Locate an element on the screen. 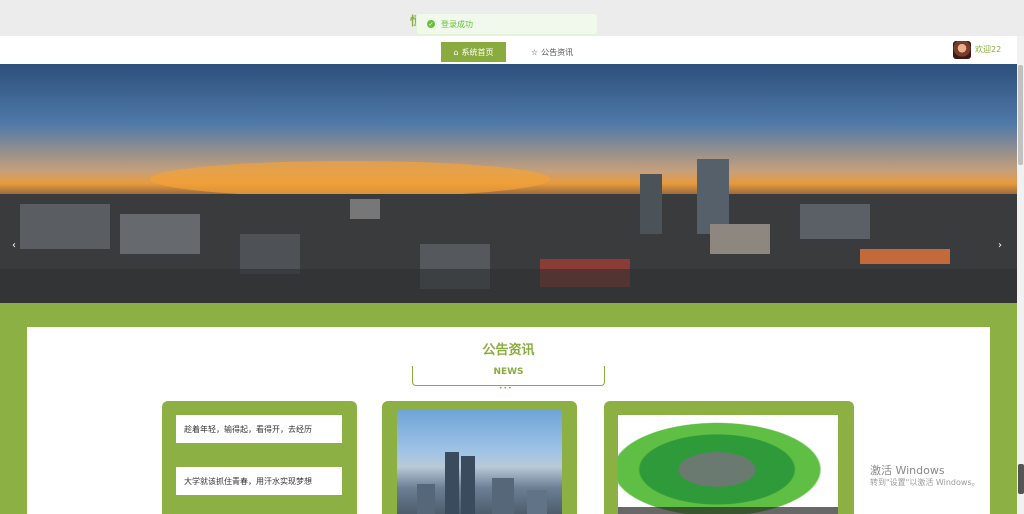  star-icon: ☆ is located at coordinates (534, 52).